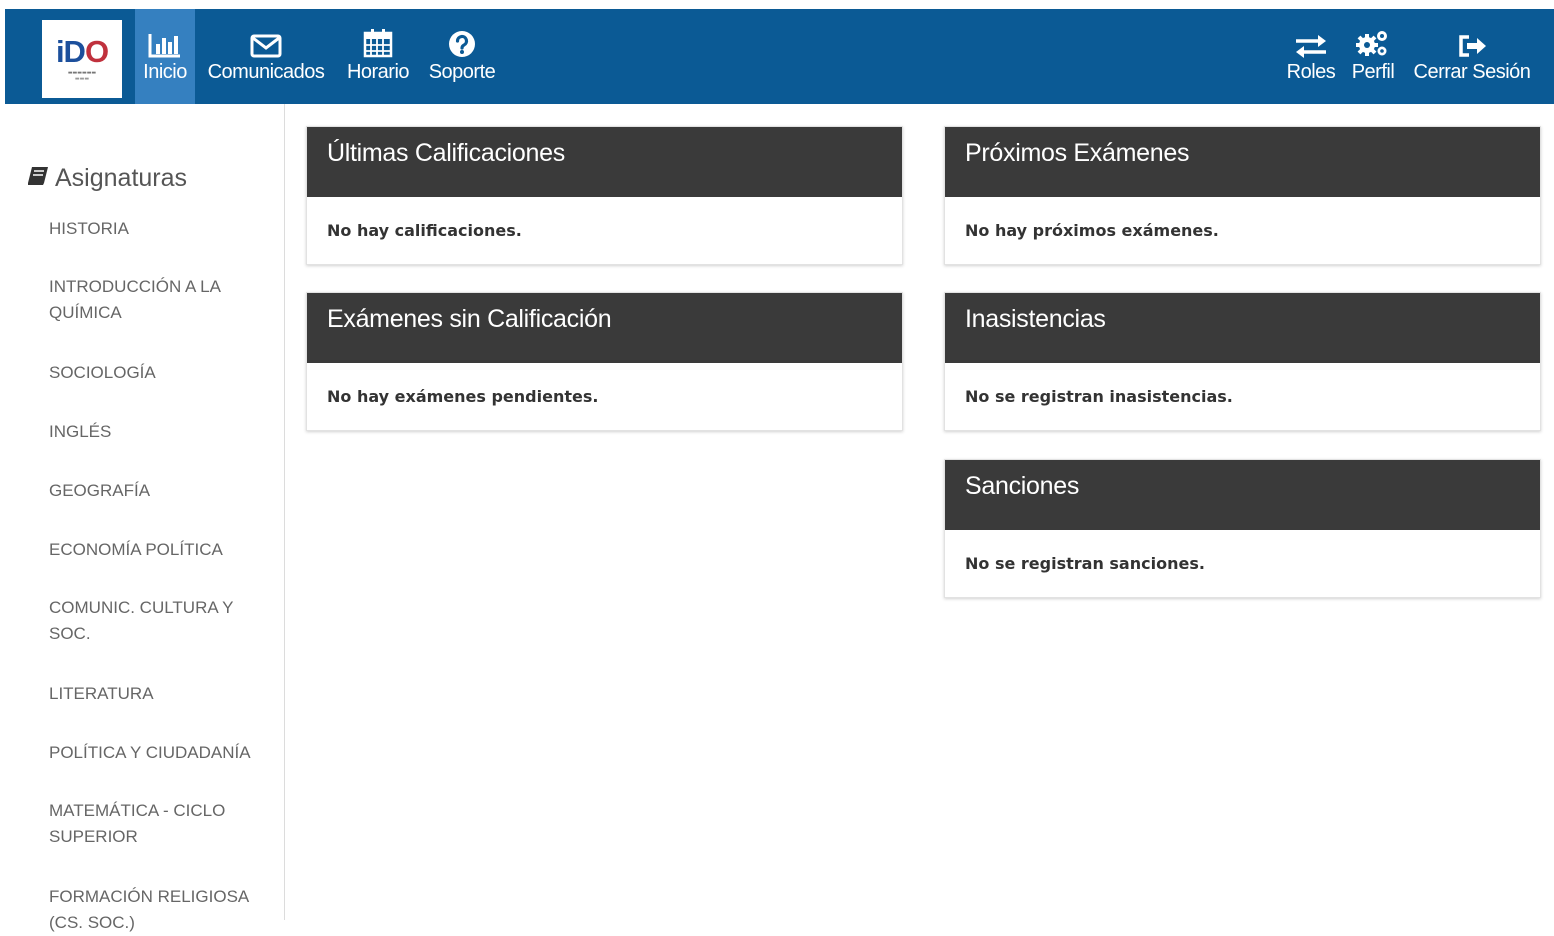  Describe the element at coordinates (1242, 162) in the screenshot. I see `panel-title: Próximos Exámenes` at that location.